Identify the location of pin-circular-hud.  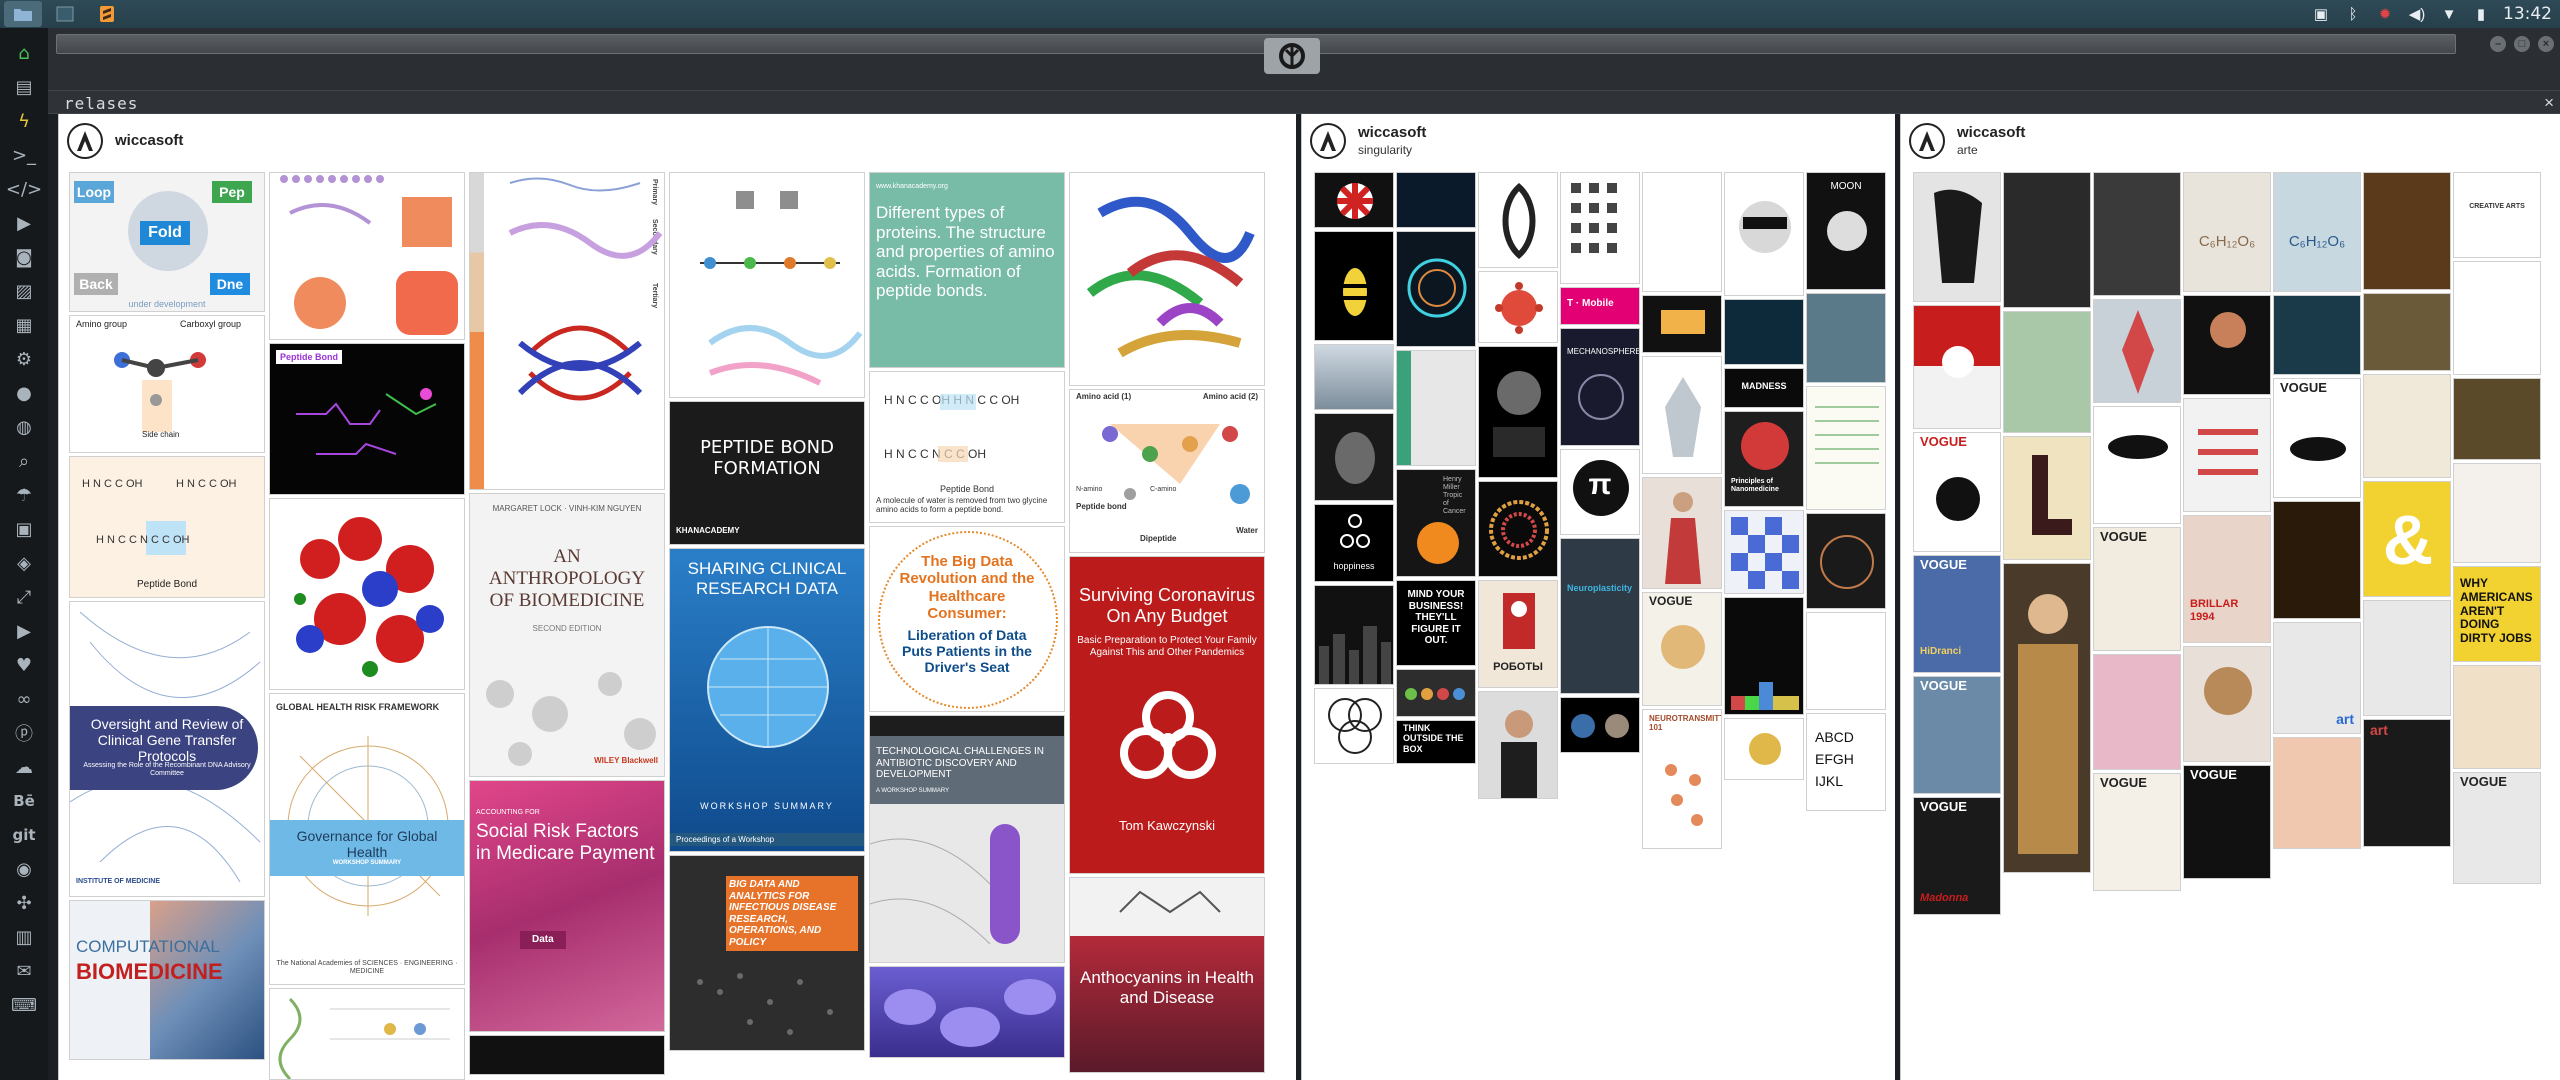
(1436, 289).